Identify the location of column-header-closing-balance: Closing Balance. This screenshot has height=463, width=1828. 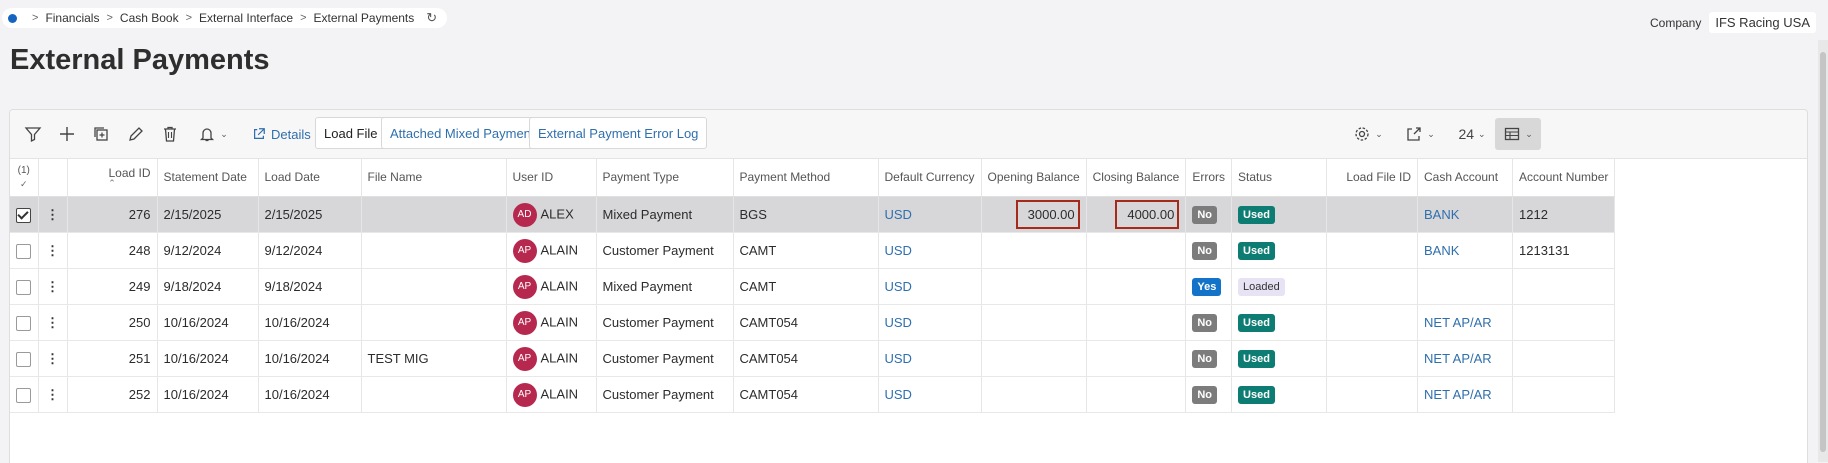
(1136, 177).